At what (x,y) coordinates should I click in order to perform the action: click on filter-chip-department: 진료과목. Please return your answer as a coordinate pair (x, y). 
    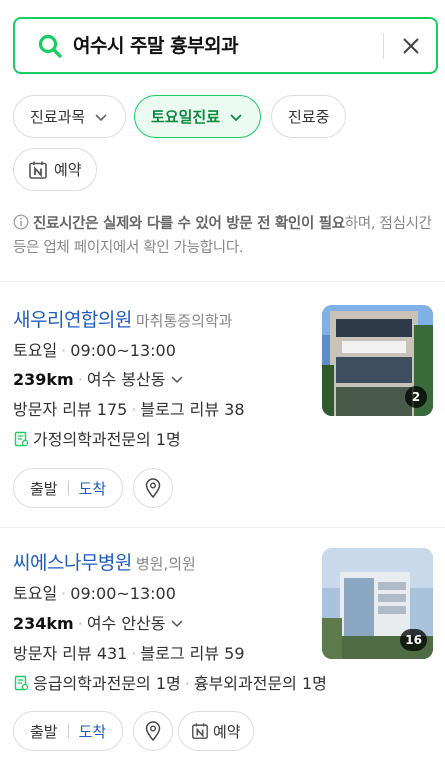
    Looking at the image, I should click on (70, 116).